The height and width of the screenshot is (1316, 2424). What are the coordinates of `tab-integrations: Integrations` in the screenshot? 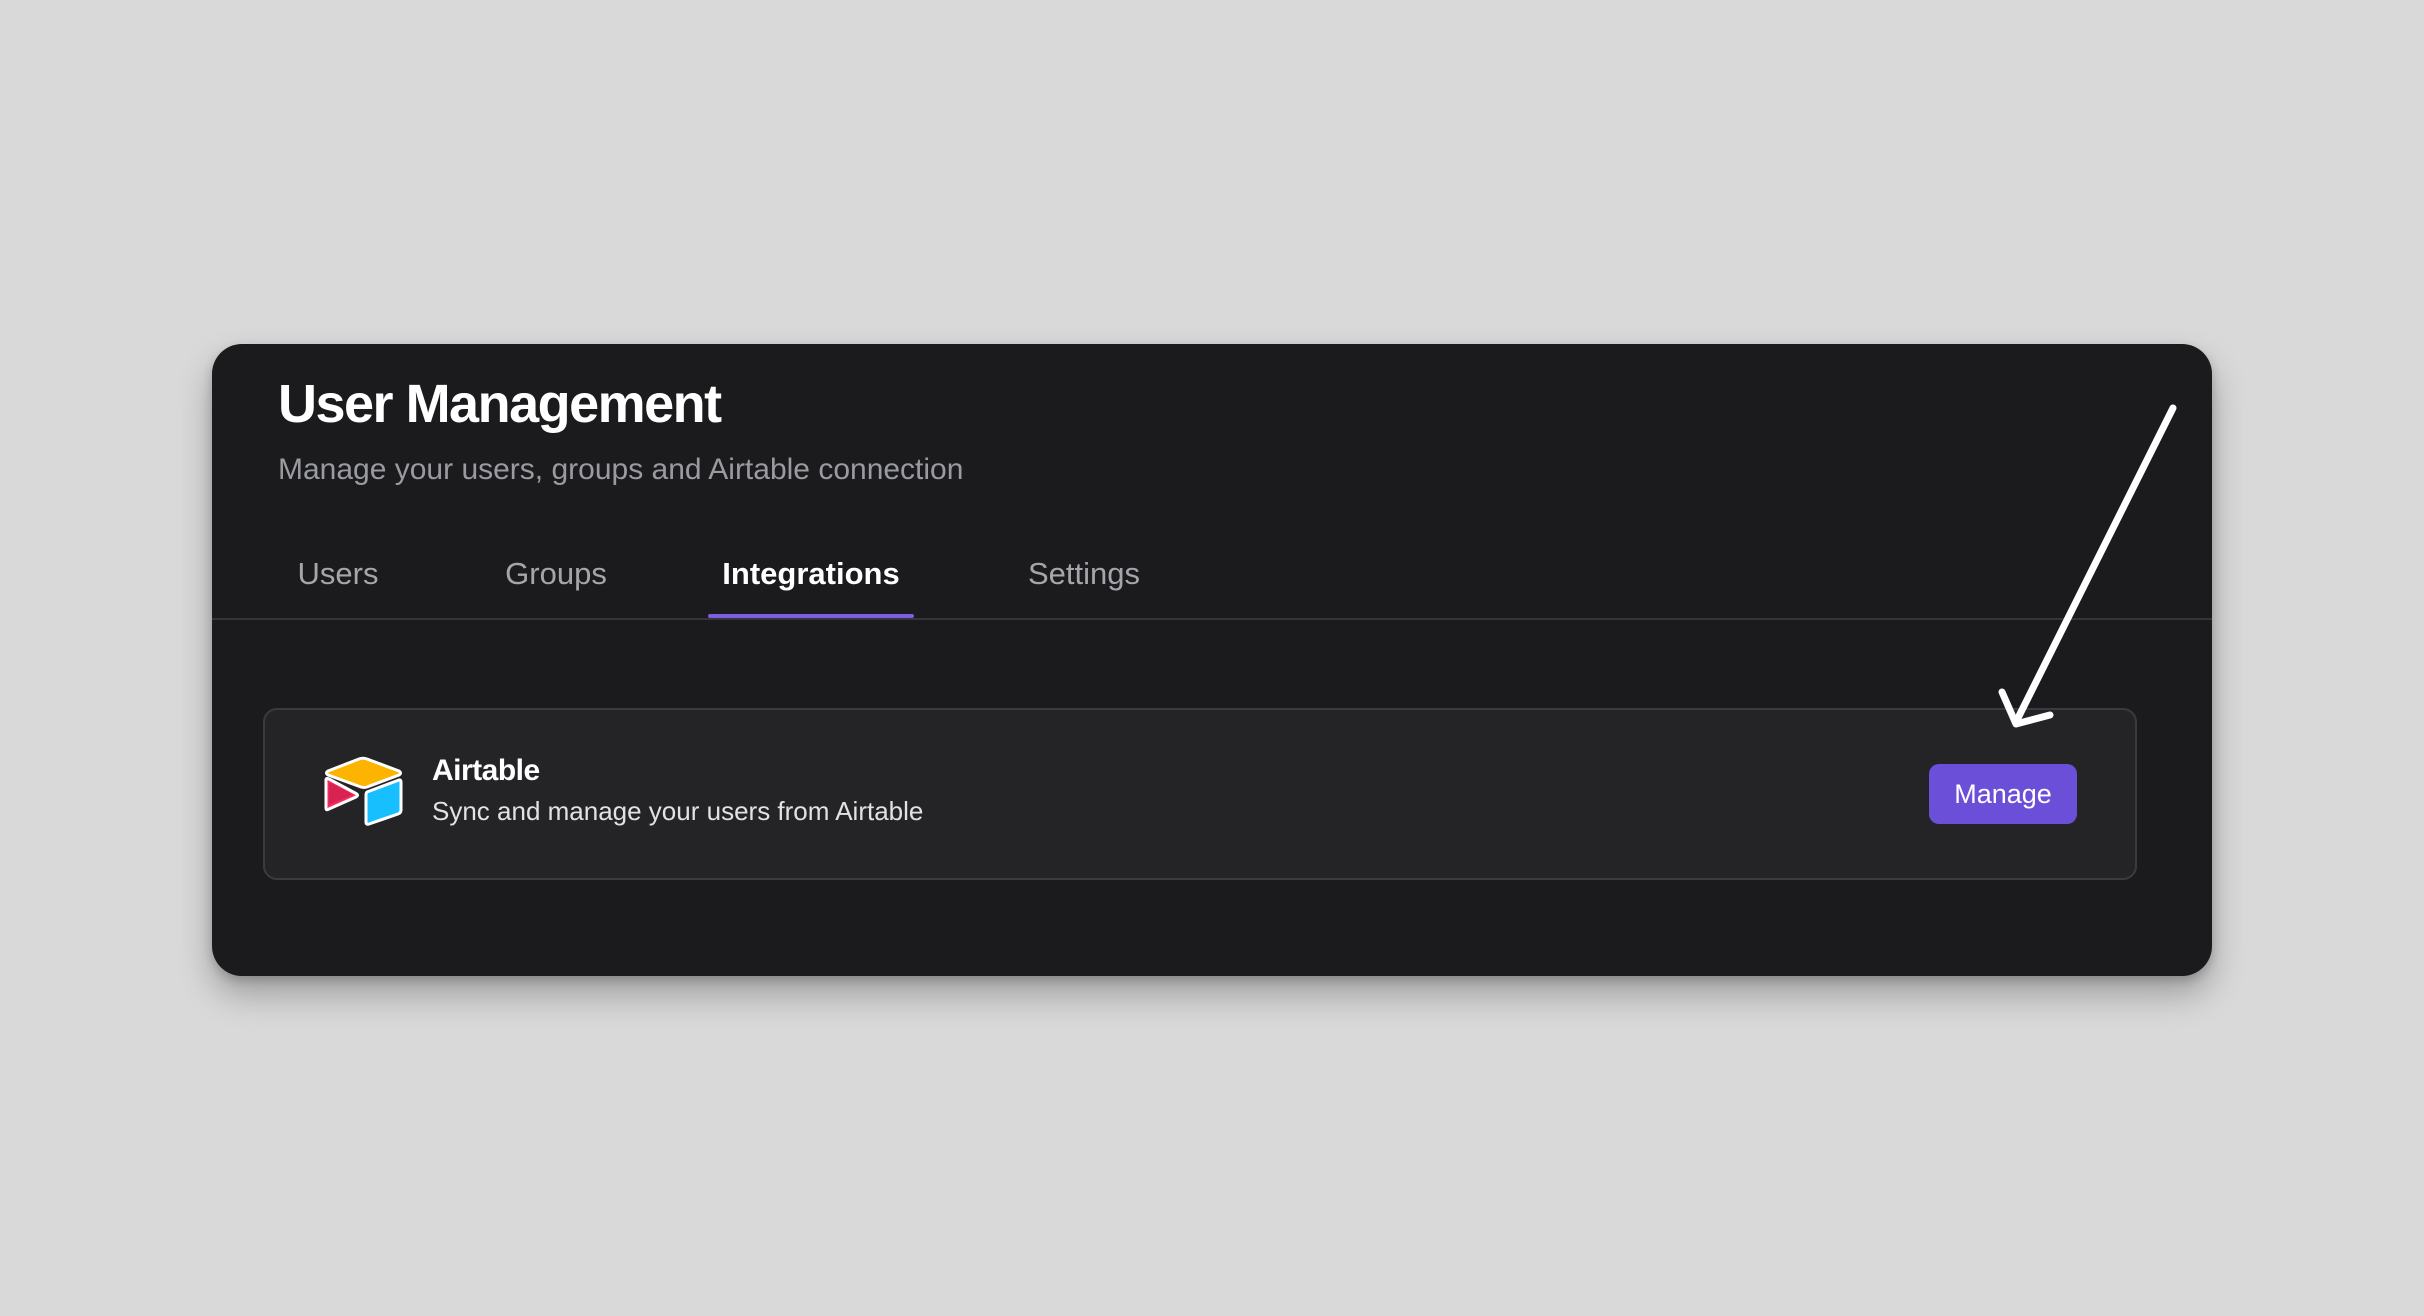 It's located at (811, 581).